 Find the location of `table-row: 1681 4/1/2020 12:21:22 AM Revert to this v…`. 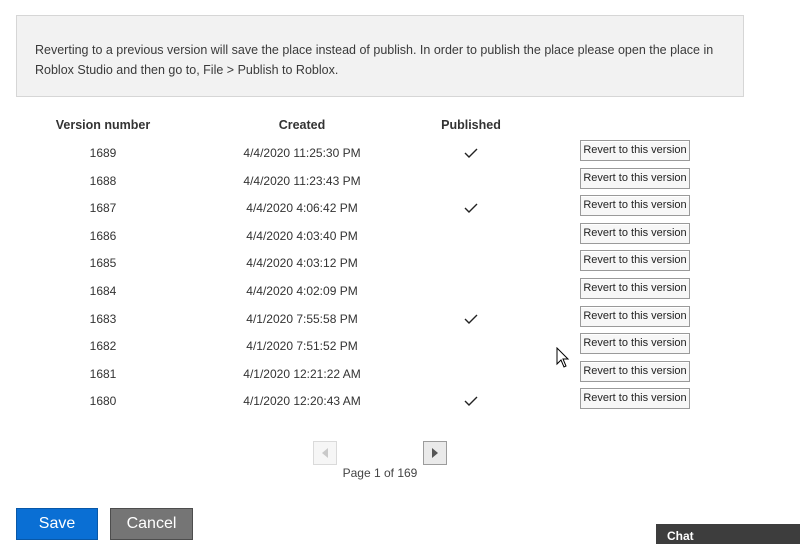

table-row: 1681 4/1/2020 12:21:22 AM Revert to this v… is located at coordinates (400, 375).